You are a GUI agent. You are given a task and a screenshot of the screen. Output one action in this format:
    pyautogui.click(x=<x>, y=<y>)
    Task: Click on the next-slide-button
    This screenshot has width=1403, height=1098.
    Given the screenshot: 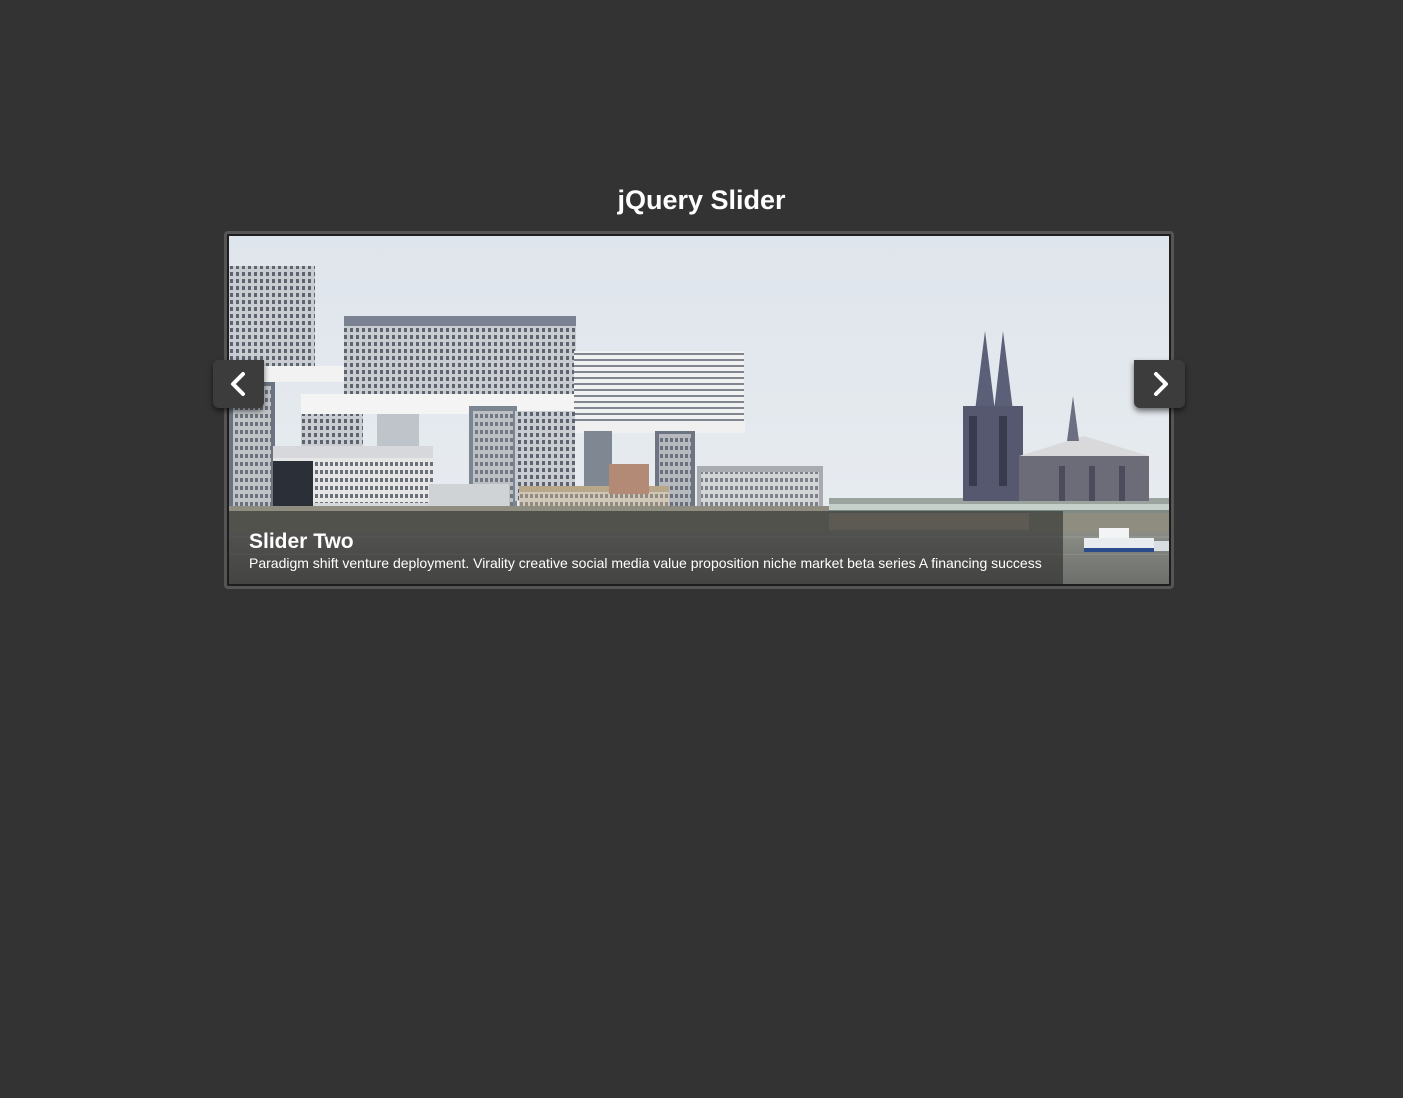 What is the action you would take?
    pyautogui.click(x=1159, y=384)
    